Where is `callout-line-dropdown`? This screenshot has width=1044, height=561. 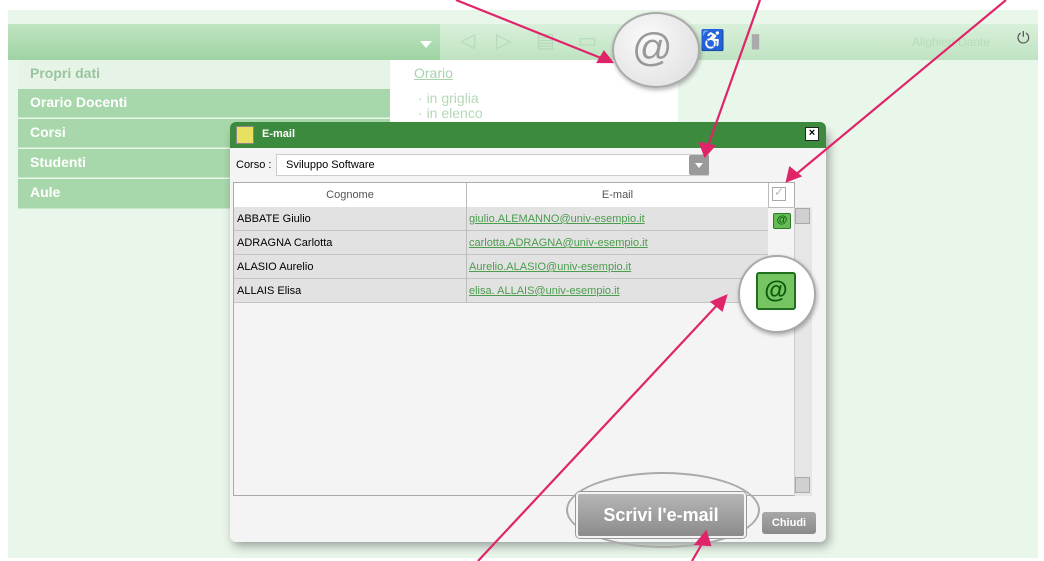 callout-line-dropdown is located at coordinates (734, 73).